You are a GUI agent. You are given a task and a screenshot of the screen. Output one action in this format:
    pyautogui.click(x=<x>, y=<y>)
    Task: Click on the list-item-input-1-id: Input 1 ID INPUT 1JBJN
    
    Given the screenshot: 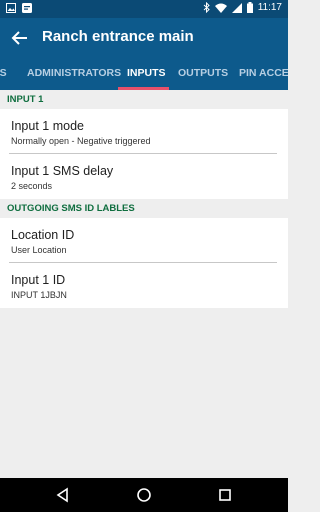 What is the action you would take?
    pyautogui.click(x=144, y=285)
    